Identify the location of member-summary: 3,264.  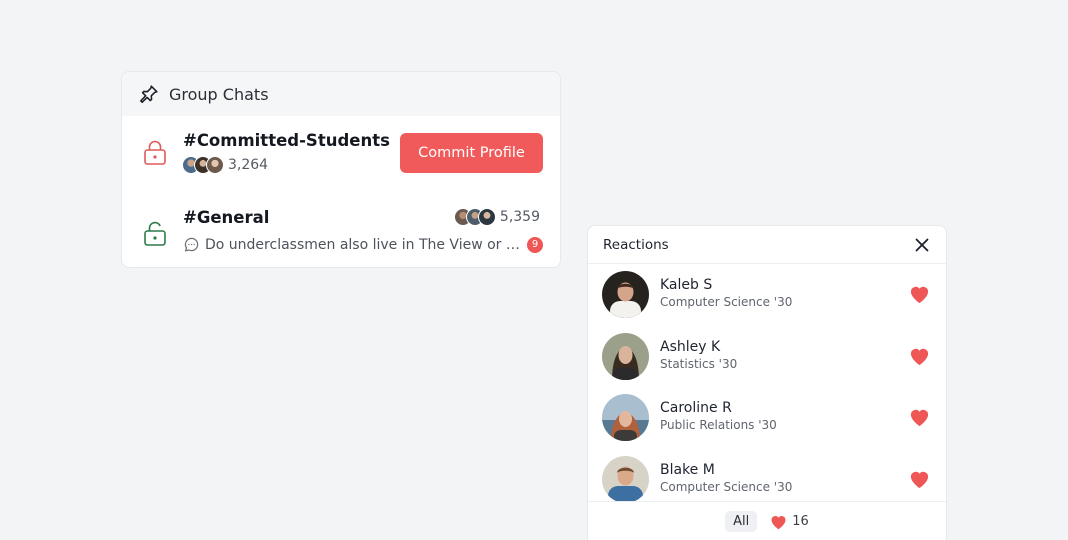
(225, 165).